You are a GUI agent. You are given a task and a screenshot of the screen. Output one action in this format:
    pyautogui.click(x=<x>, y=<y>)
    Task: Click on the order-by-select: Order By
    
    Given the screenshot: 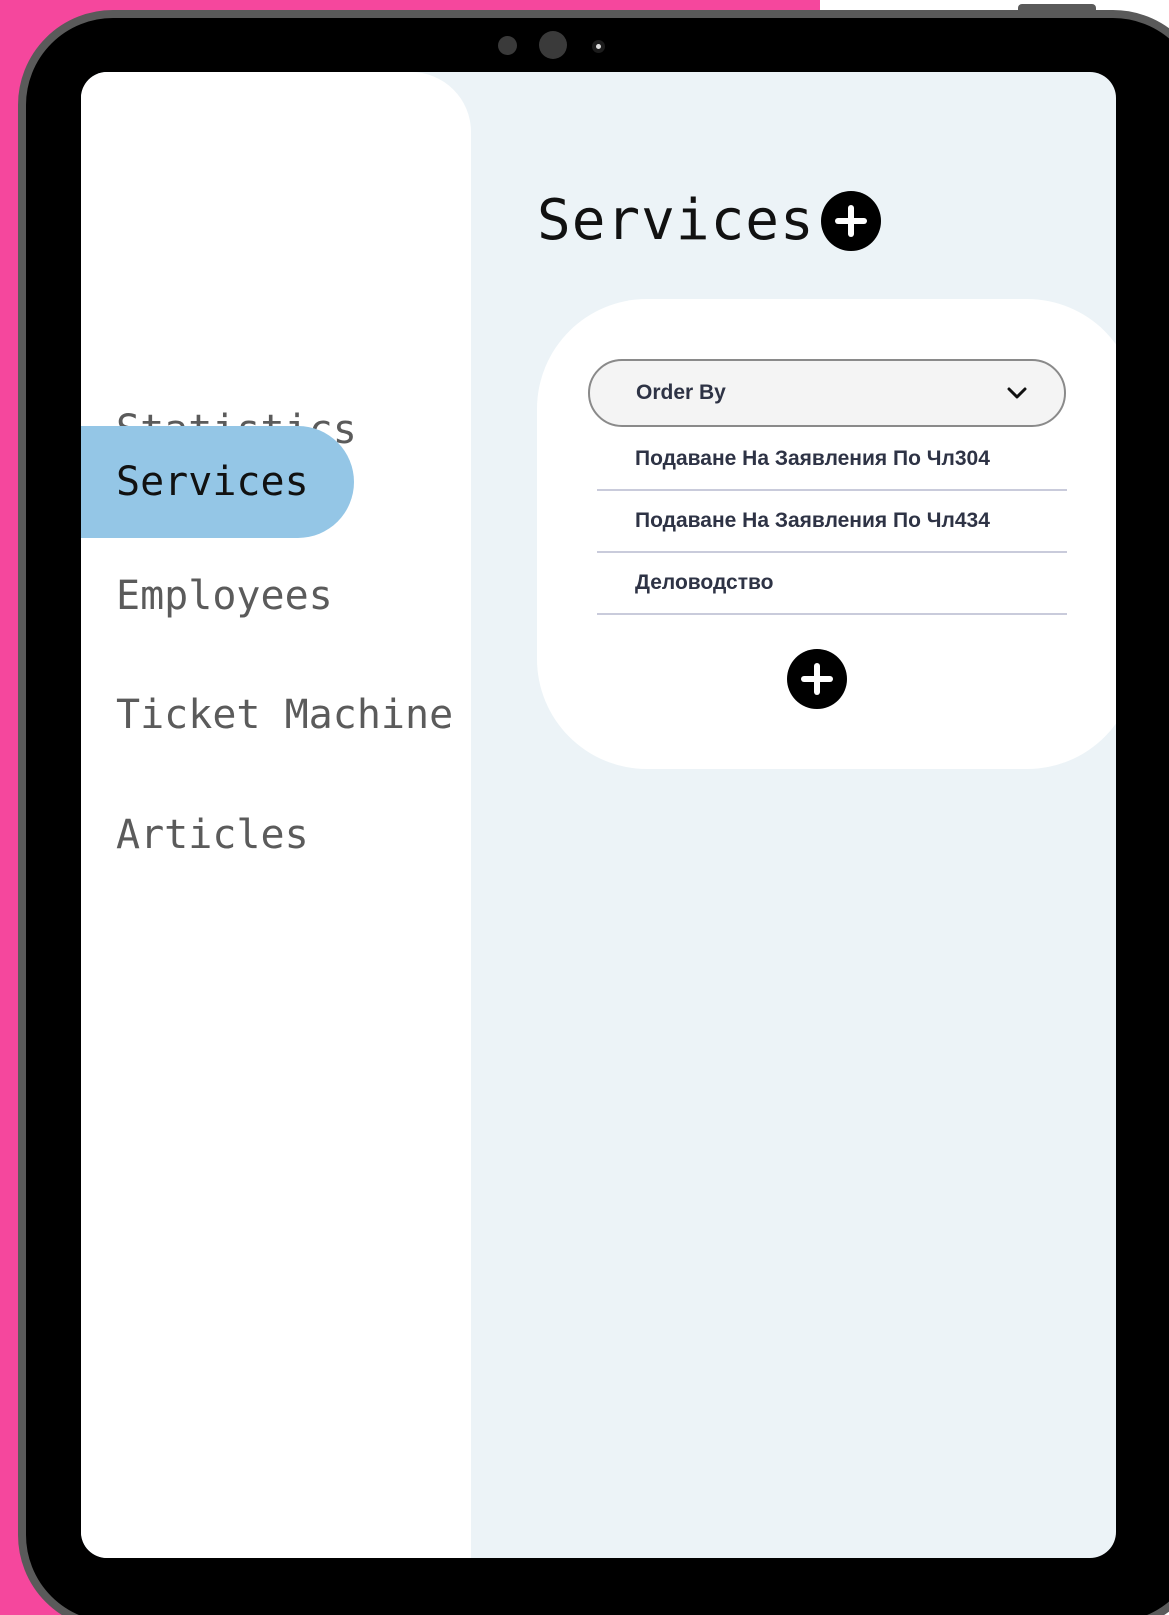 What is the action you would take?
    pyautogui.click(x=827, y=393)
    